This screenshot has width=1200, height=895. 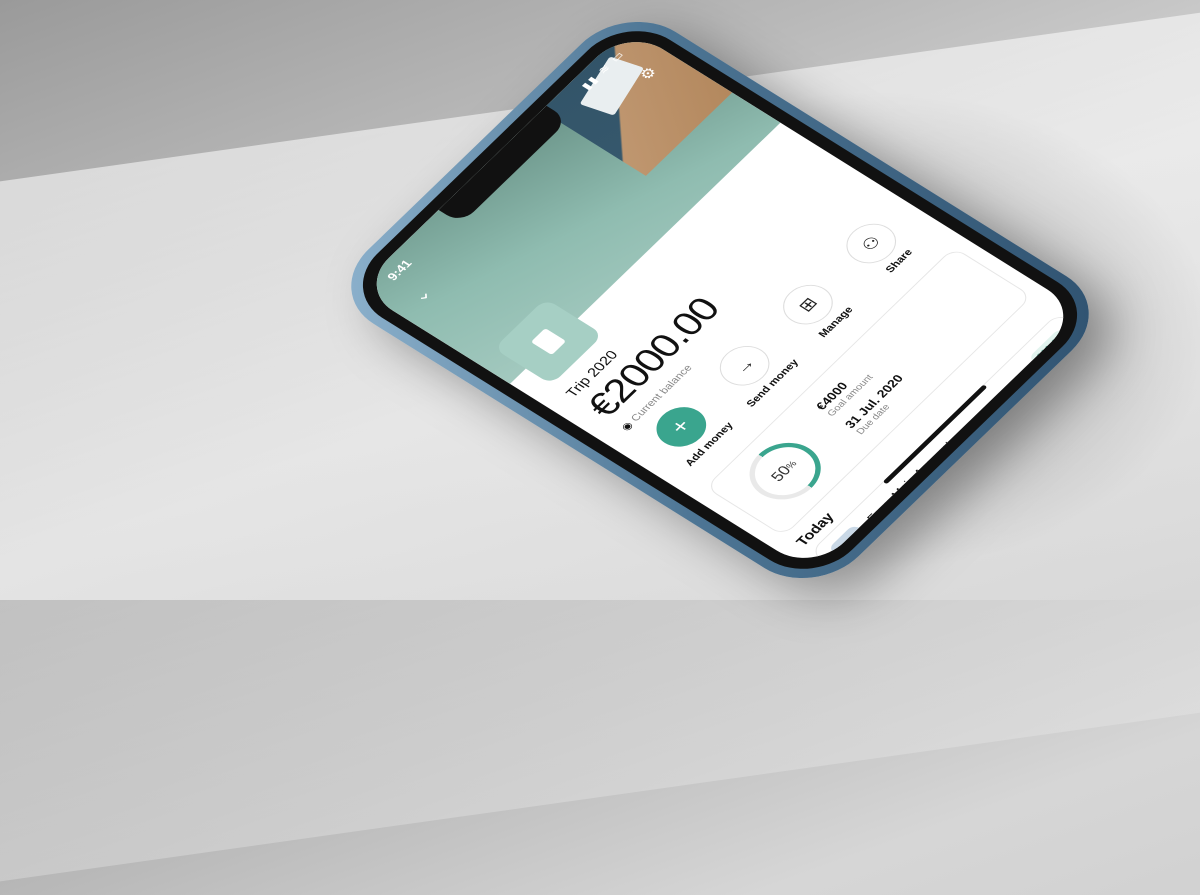 I want to click on eye-icon: ◉, so click(x=627, y=426).